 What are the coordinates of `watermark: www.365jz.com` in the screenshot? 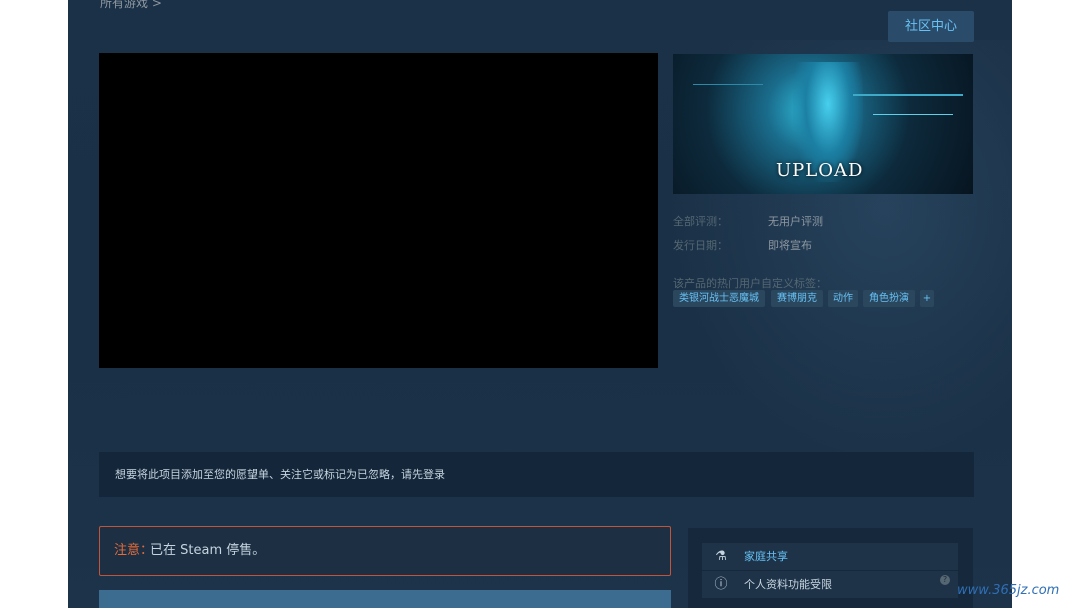 It's located at (1008, 590).